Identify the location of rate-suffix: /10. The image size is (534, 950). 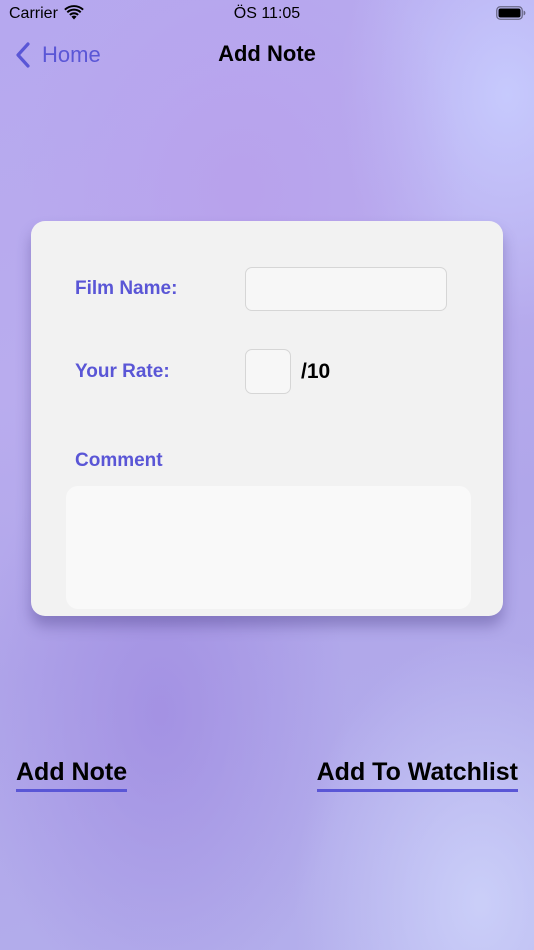
(316, 371).